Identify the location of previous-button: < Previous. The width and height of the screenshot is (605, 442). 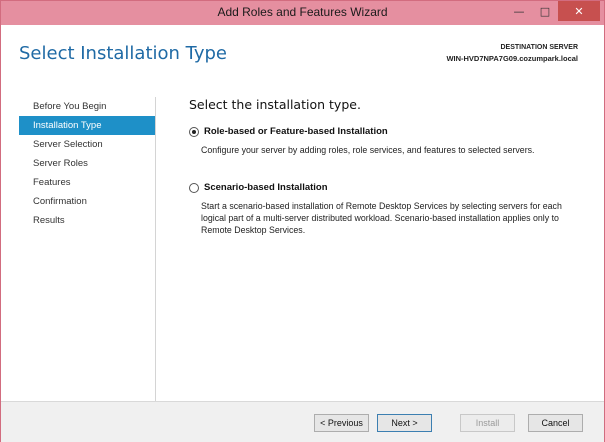
(341, 423).